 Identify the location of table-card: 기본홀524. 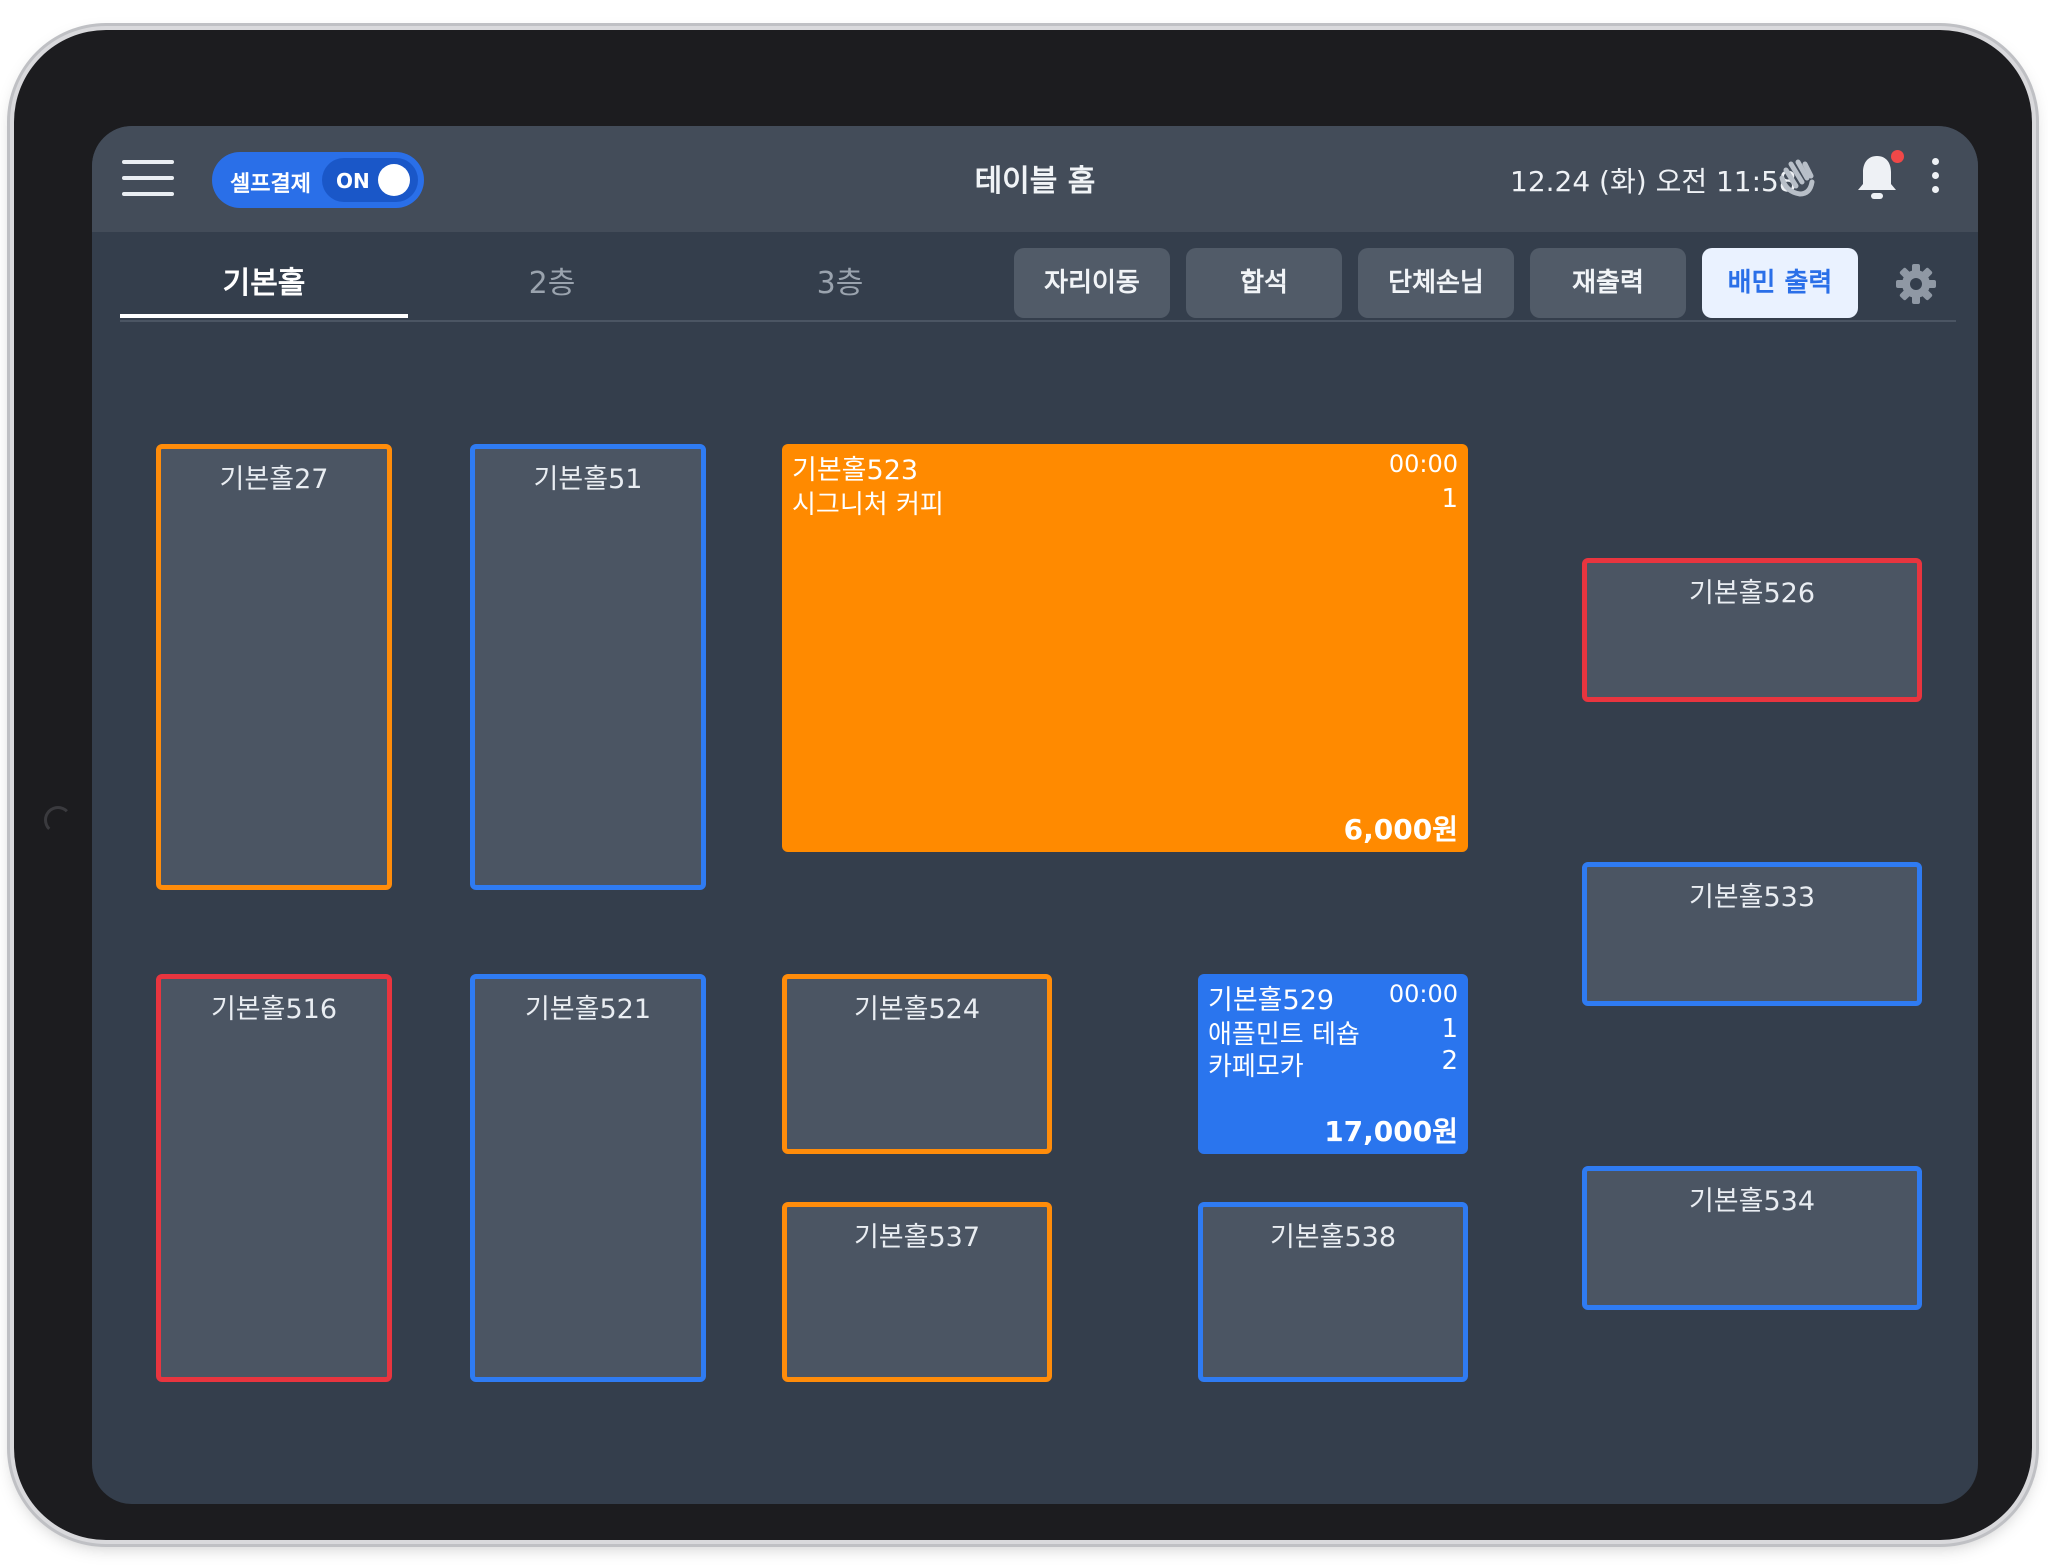
(917, 1064).